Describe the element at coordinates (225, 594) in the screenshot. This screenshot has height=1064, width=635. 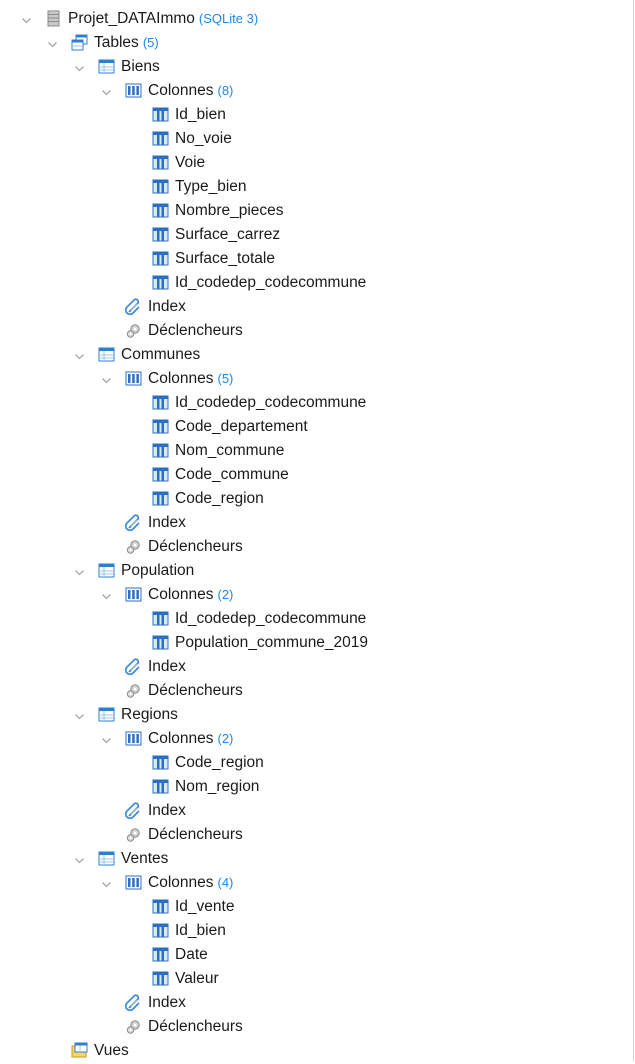
I see `count-badge: (2)` at that location.